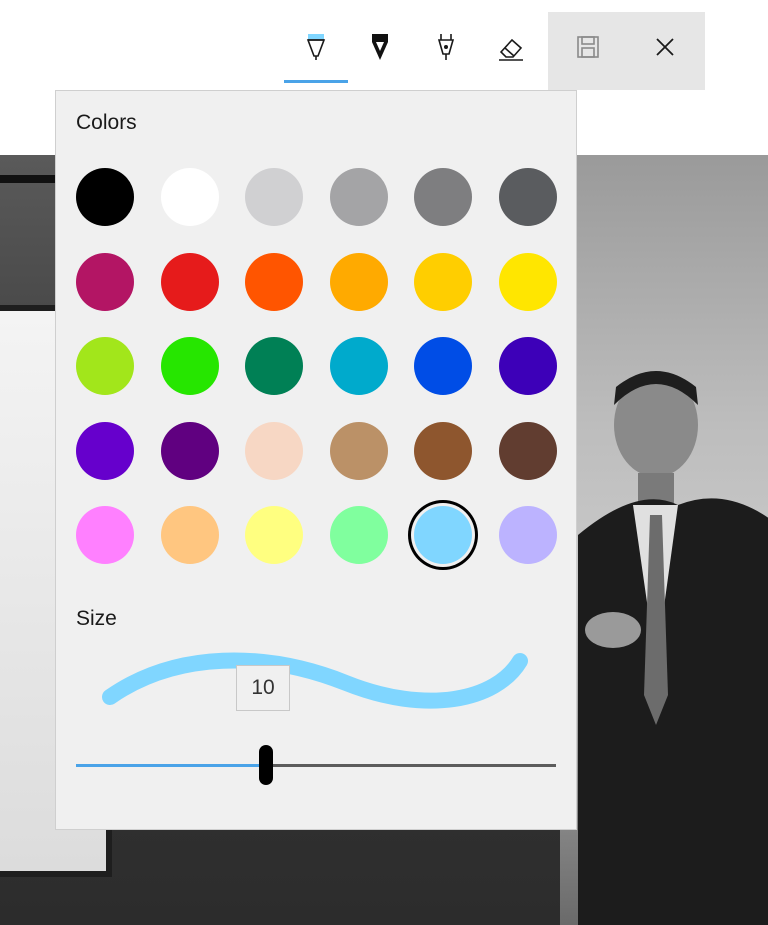  I want to click on eraser-icon, so click(511, 49).